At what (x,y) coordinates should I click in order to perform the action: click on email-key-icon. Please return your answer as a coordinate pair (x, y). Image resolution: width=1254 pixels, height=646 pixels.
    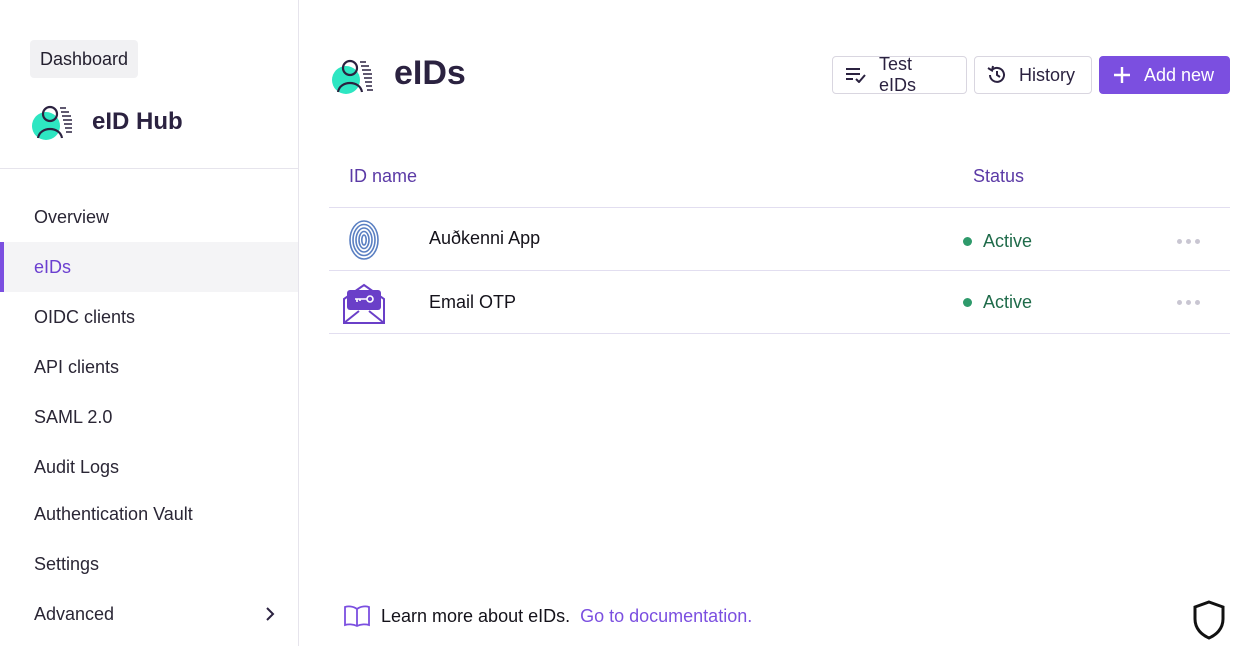
    Looking at the image, I should click on (364, 303).